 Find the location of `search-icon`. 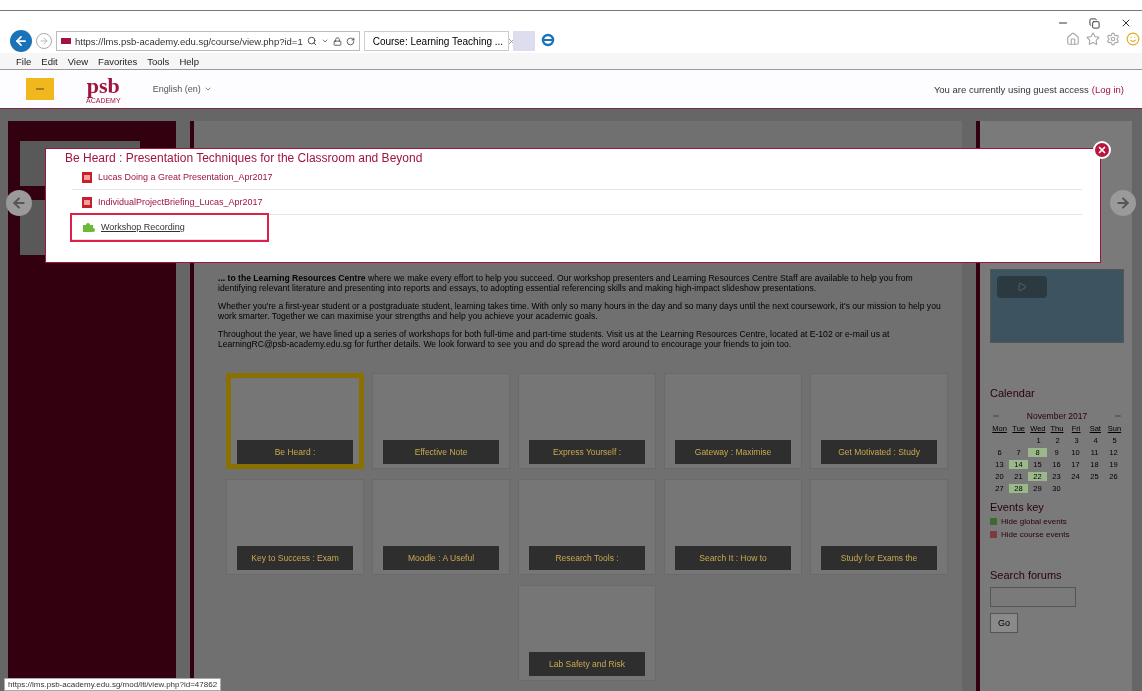

search-icon is located at coordinates (311, 41).